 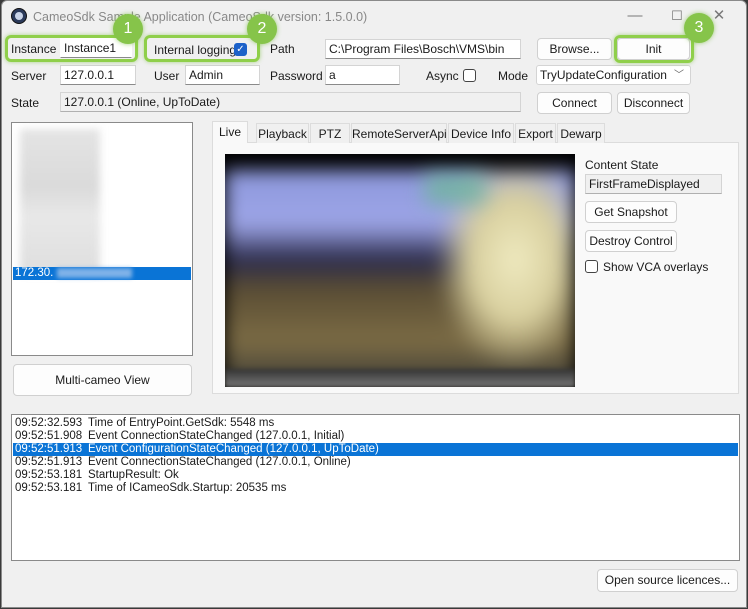 I want to click on app-icon, so click(x=19, y=16).